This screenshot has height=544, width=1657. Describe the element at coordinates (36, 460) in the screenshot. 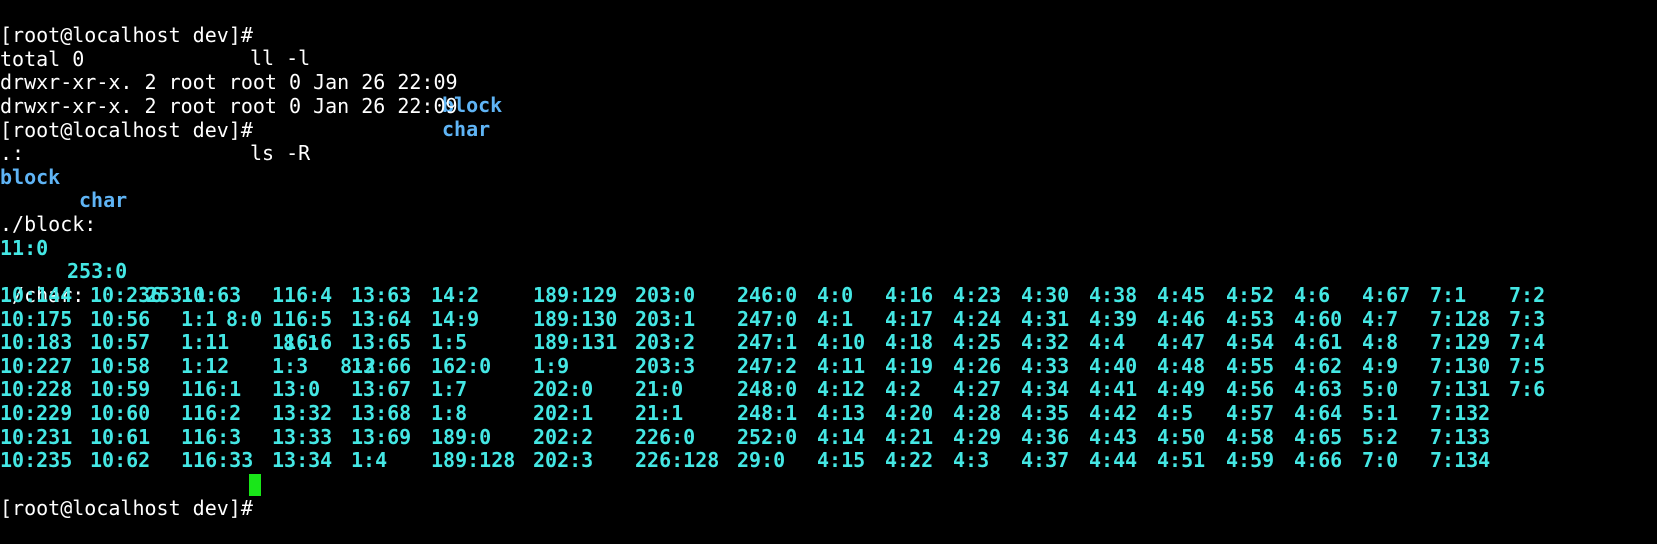

I see `device-file: 10:235` at that location.